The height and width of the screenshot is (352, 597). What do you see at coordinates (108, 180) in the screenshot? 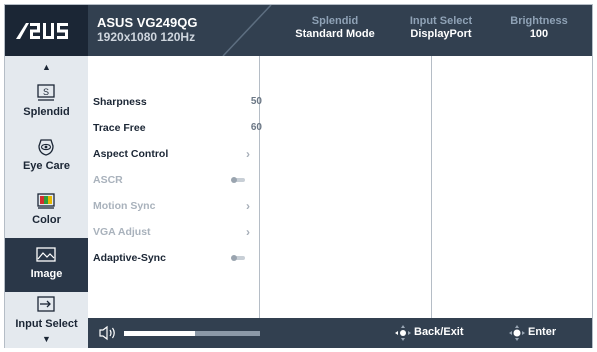
I see `menu-item-label: ASCR` at bounding box center [108, 180].